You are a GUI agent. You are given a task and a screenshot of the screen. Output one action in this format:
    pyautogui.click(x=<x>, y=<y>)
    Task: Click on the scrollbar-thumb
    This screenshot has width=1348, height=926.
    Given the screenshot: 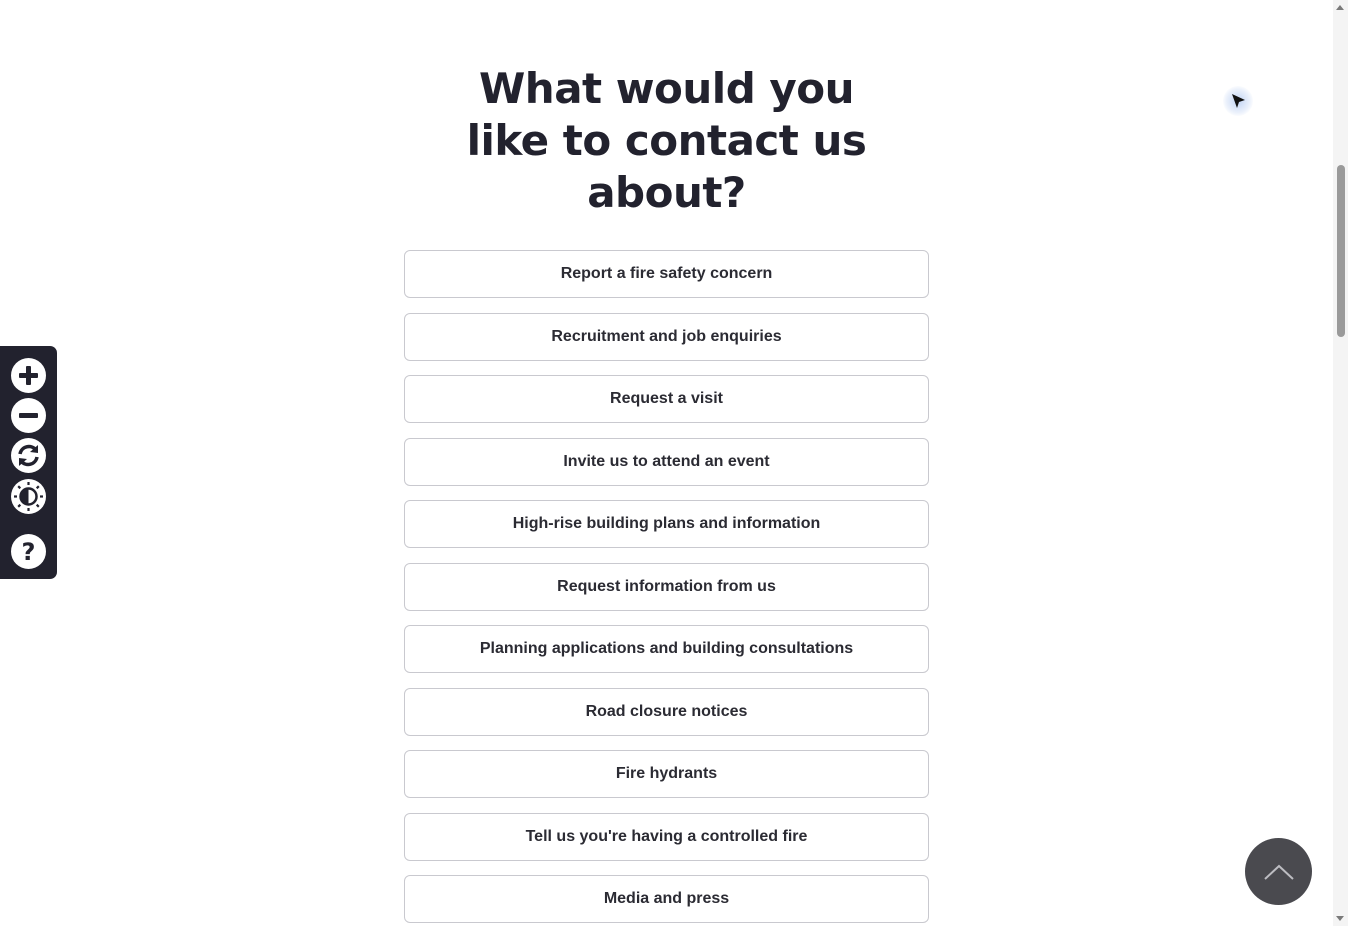 What is the action you would take?
    pyautogui.click(x=1341, y=251)
    